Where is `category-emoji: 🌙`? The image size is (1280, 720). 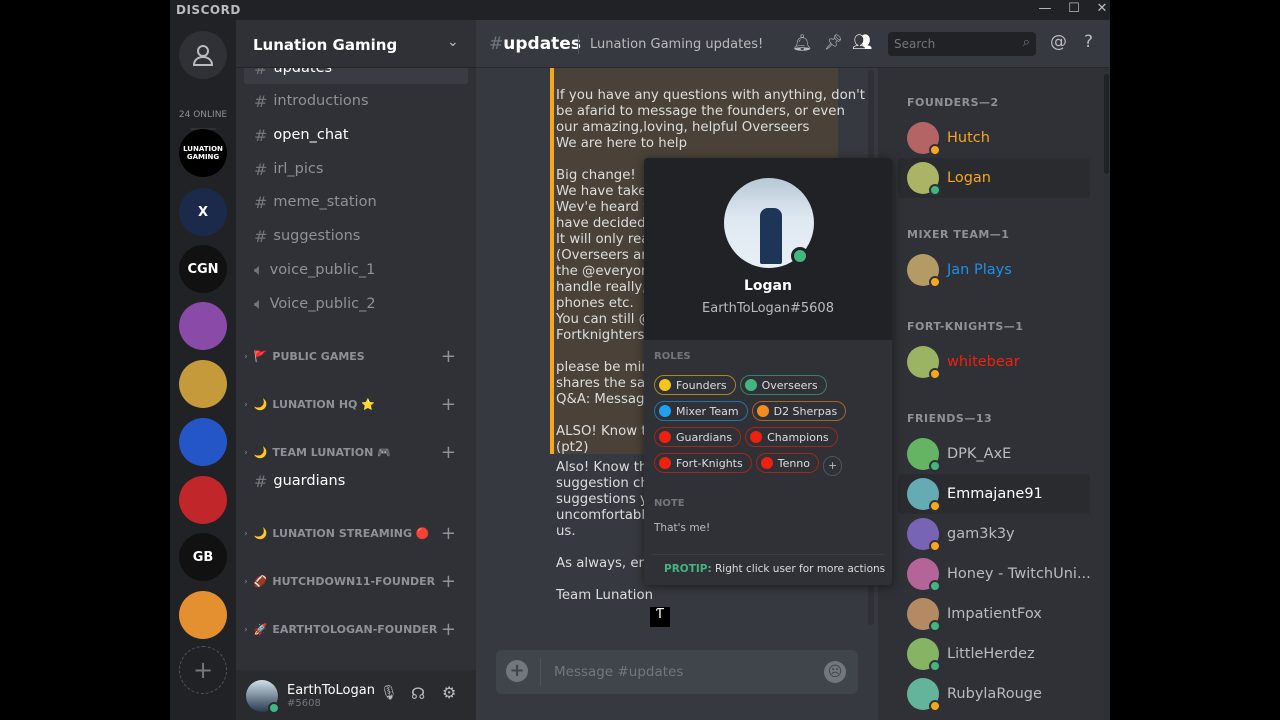 category-emoji: 🌙 is located at coordinates (260, 533).